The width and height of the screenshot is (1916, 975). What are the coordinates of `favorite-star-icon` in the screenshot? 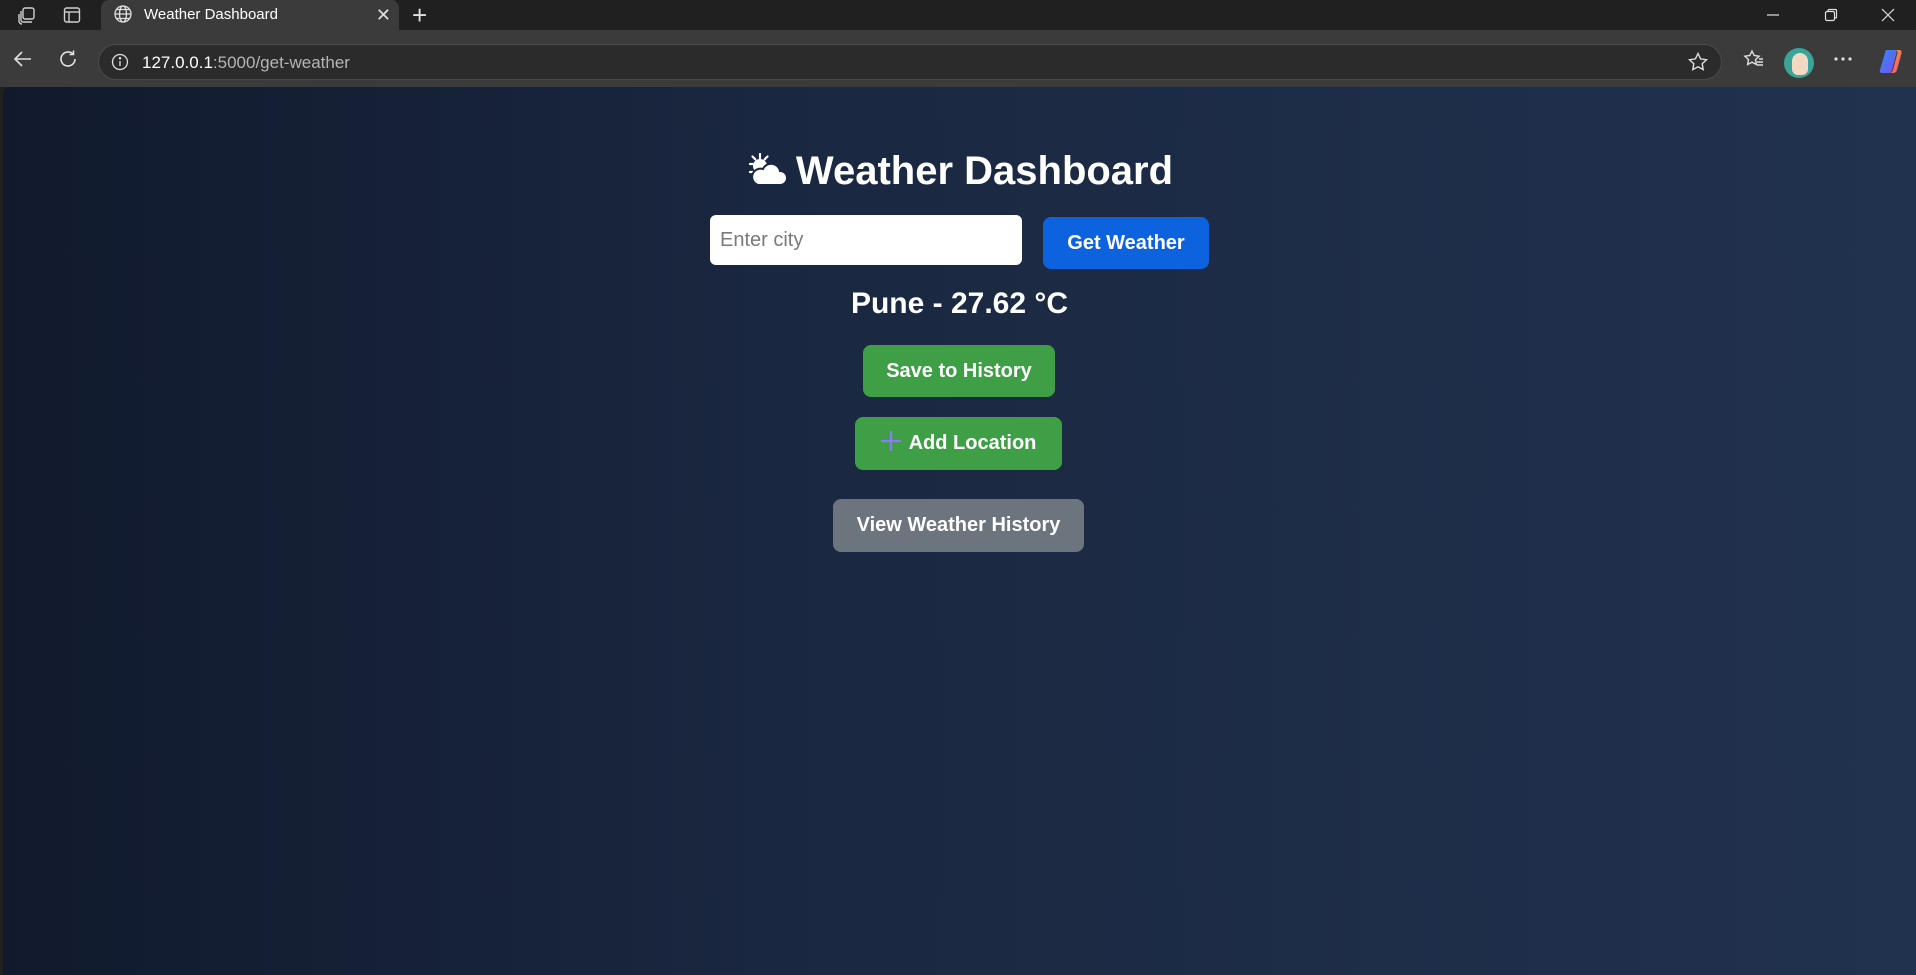 It's located at (1698, 64).